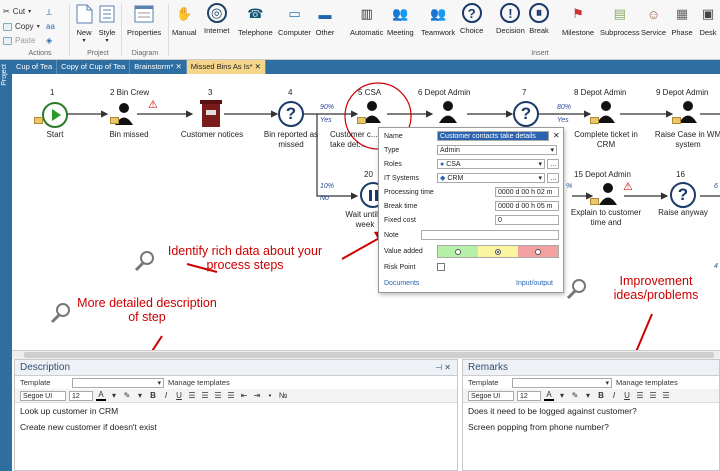  I want to click on description-font-select: Segoe UI, so click(43, 395).